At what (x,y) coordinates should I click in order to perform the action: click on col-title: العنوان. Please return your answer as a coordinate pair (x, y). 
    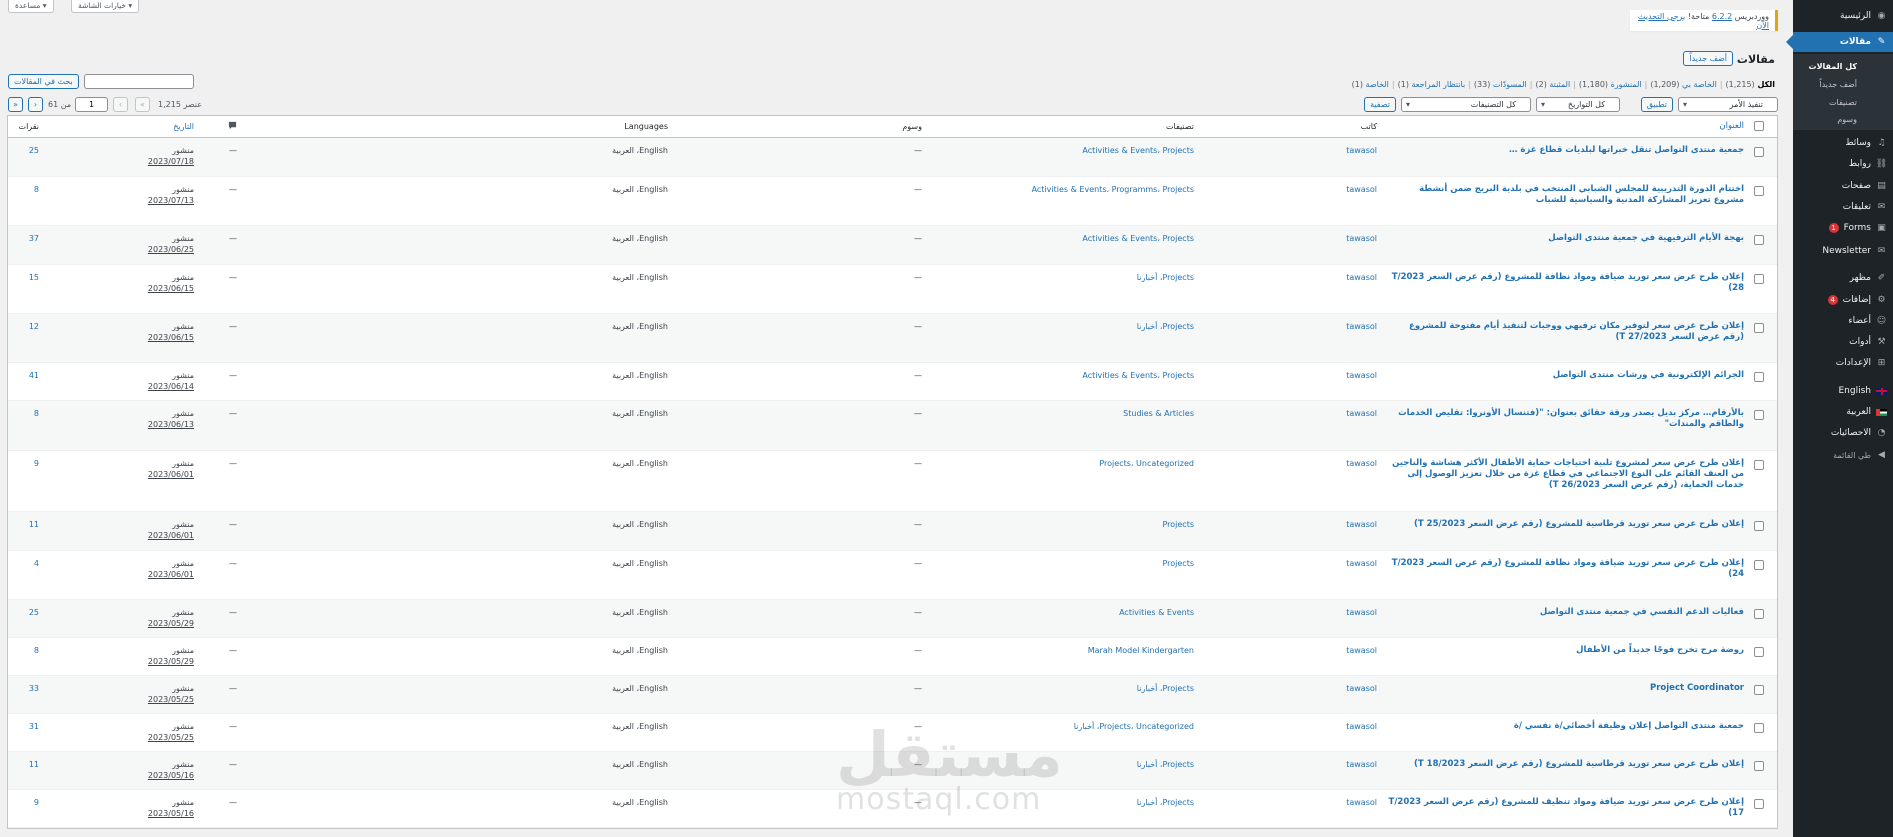
    Looking at the image, I should click on (1566, 126).